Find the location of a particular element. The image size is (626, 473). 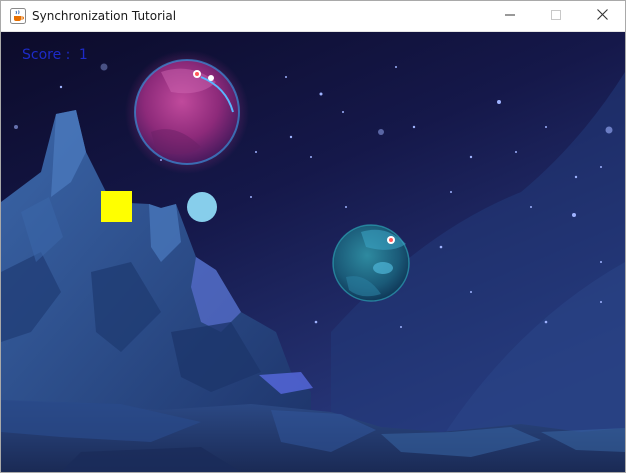

pink-planet is located at coordinates (187, 112).